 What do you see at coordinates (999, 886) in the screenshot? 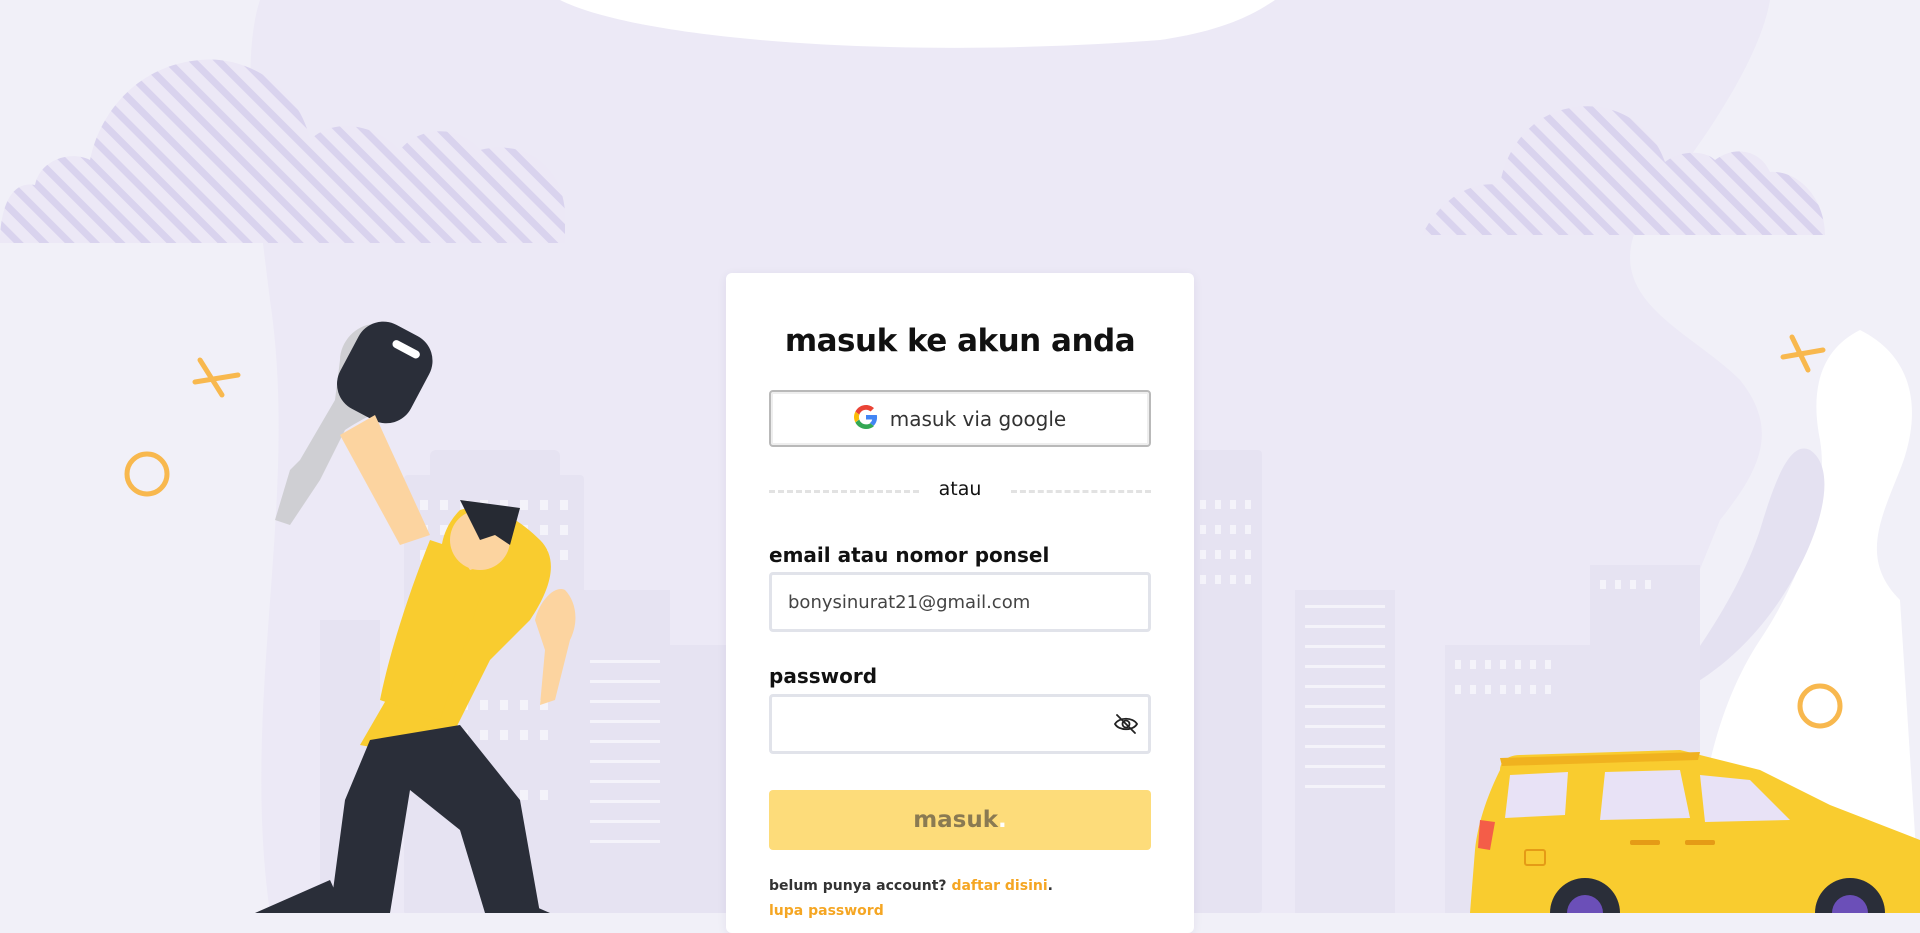
I see `signup-link: daftar disini` at bounding box center [999, 886].